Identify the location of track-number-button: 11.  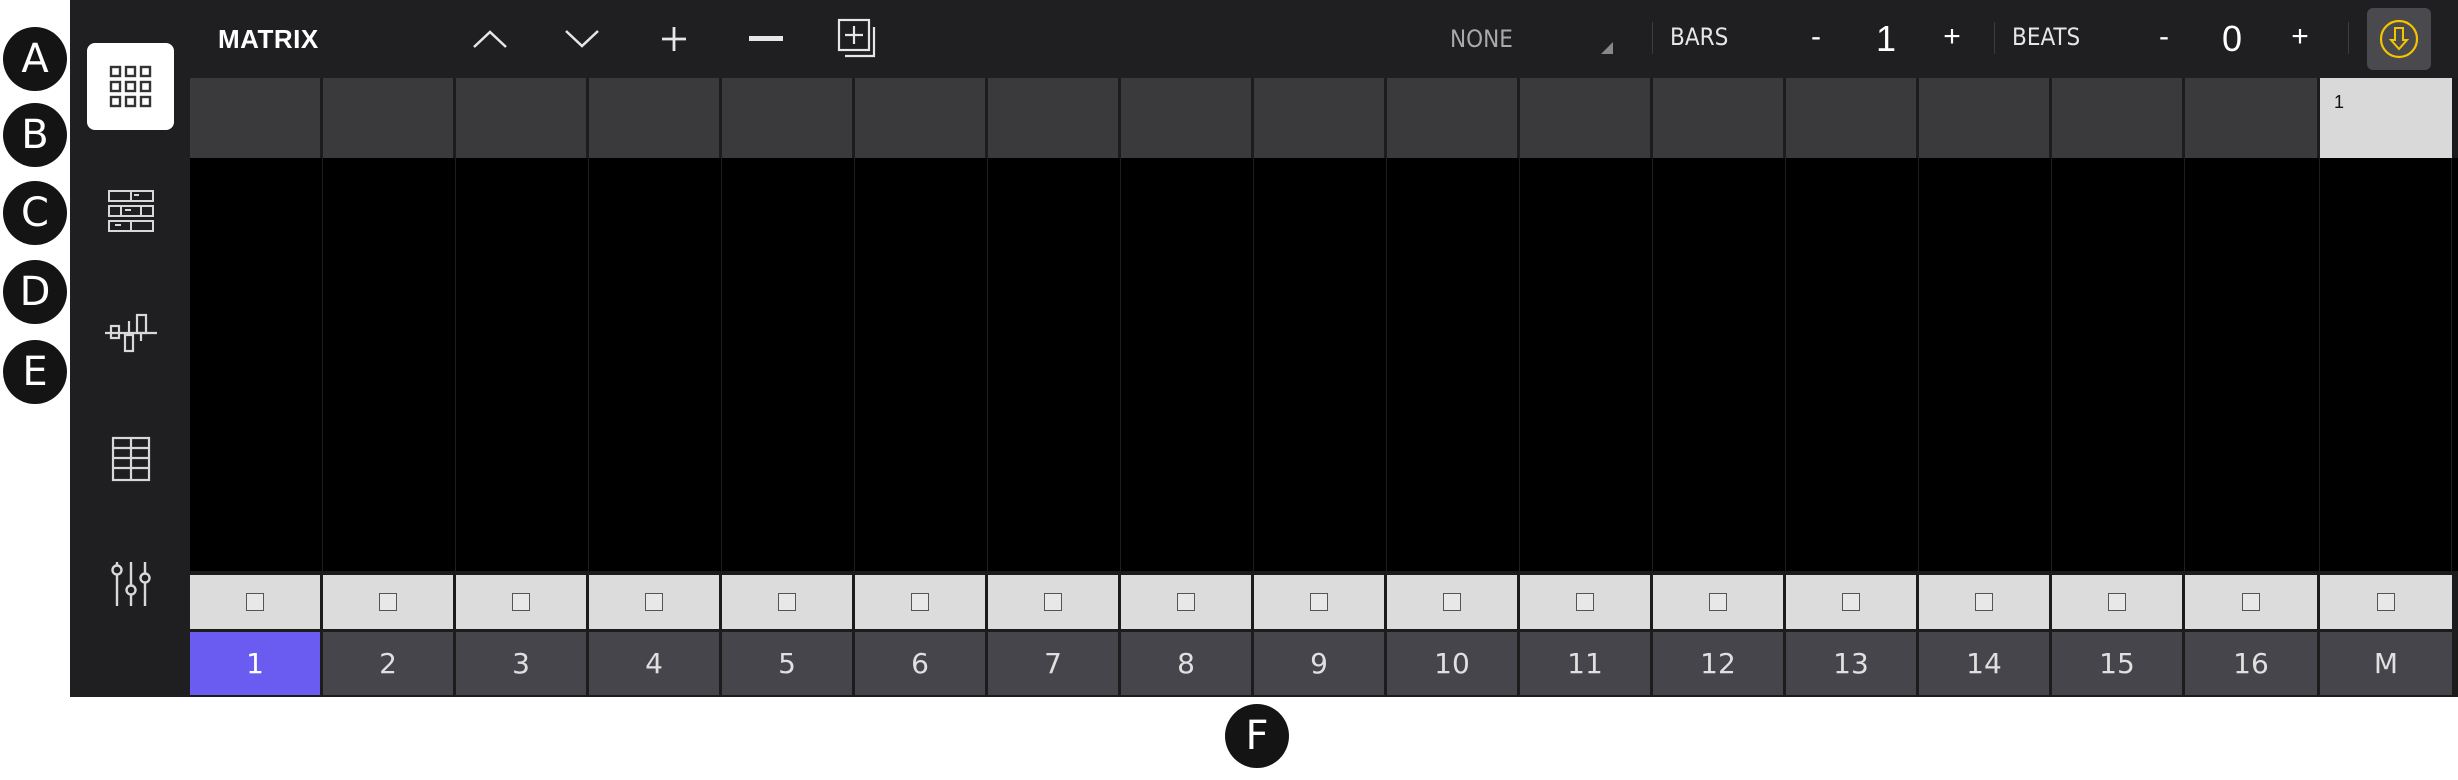
(1586, 663).